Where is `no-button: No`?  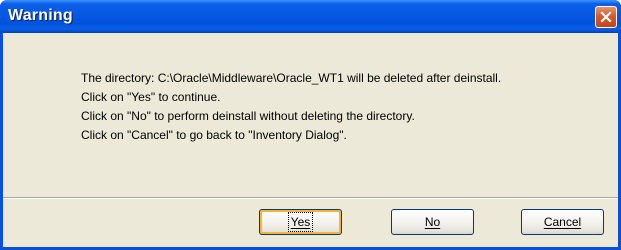
no-button: No is located at coordinates (432, 222).